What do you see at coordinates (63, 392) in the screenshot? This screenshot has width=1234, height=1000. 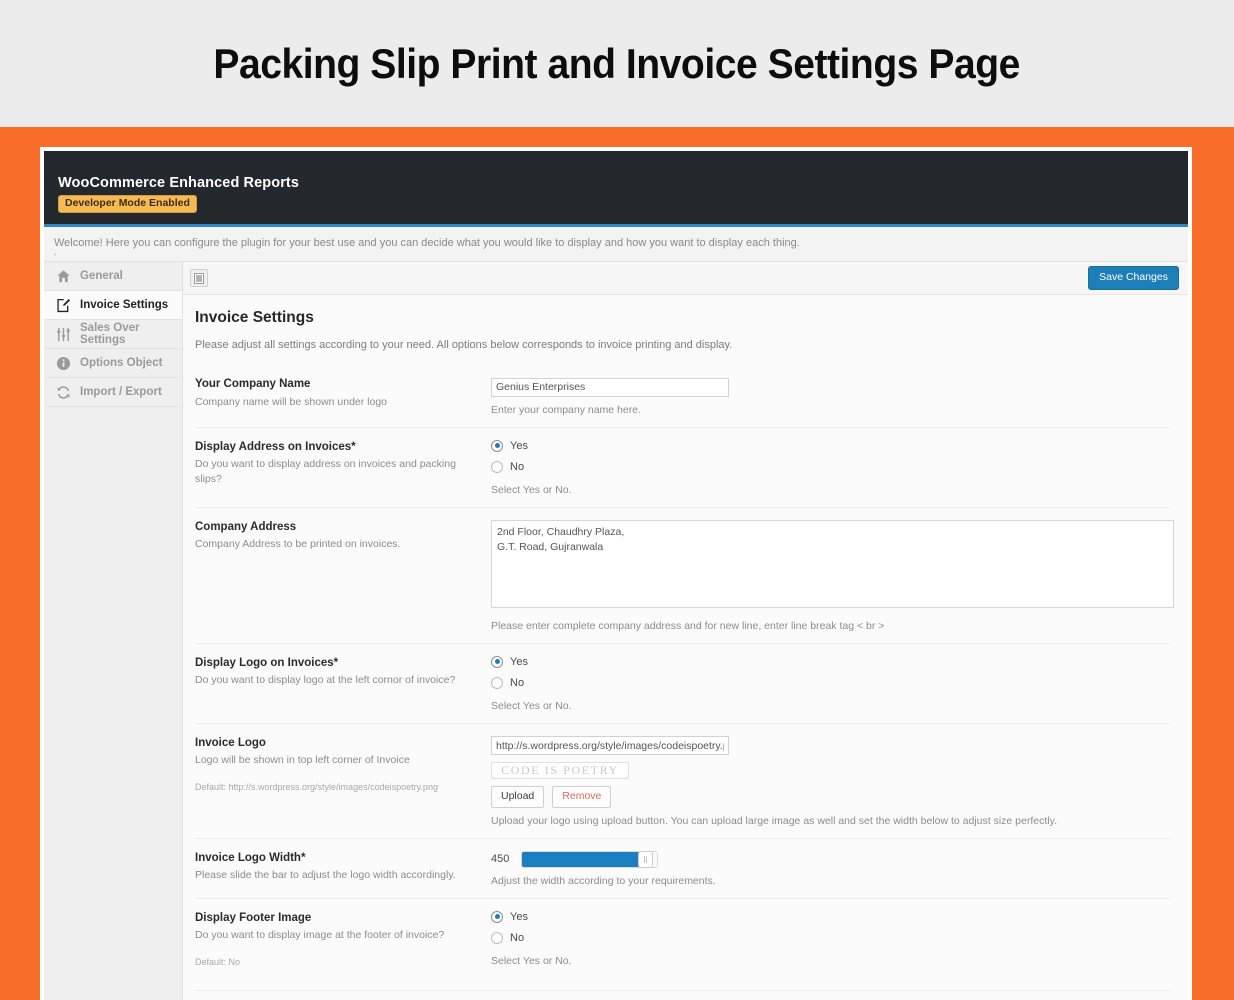 I see `sync-icon` at bounding box center [63, 392].